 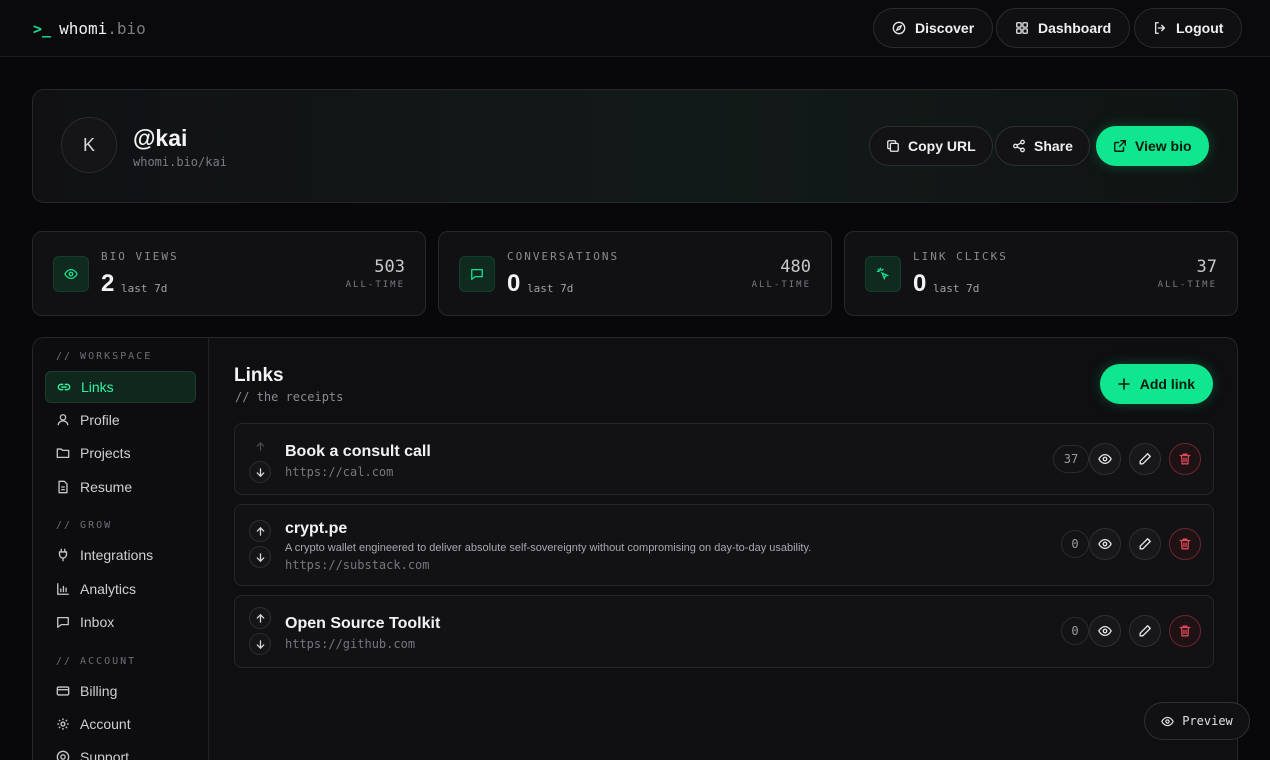 What do you see at coordinates (140, 256) in the screenshot?
I see `stat-label: BIO VIEWS` at bounding box center [140, 256].